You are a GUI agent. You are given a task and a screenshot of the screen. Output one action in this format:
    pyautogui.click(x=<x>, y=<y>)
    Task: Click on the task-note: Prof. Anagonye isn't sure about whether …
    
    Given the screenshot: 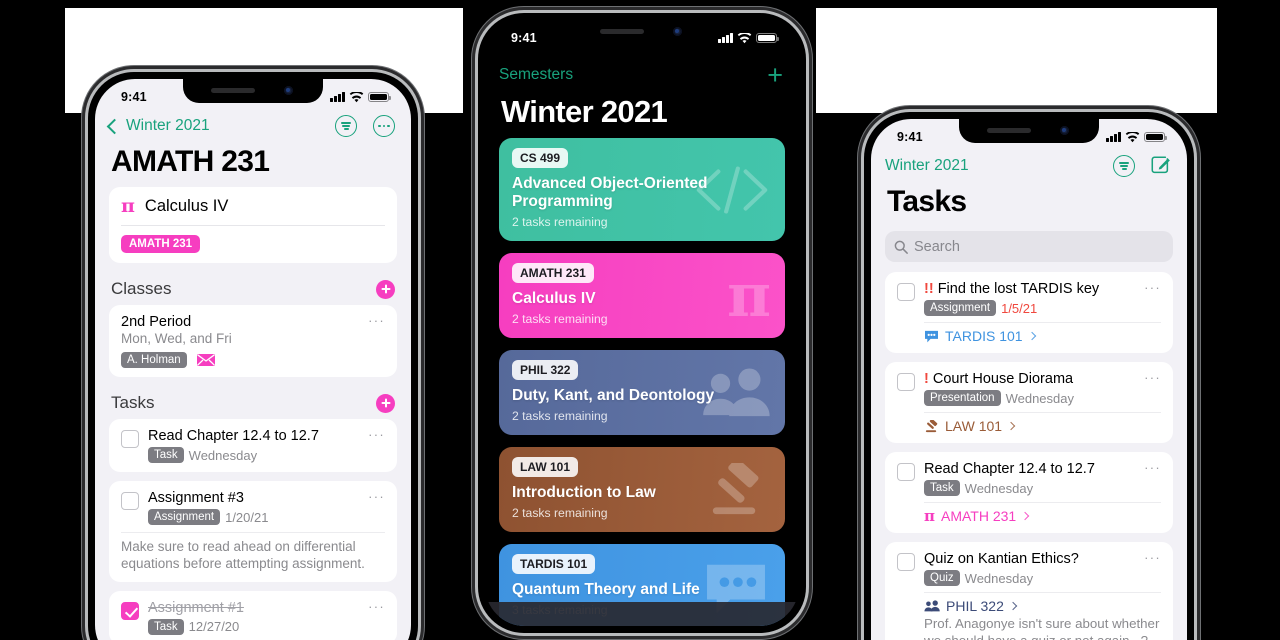 What is the action you would take?
    pyautogui.click(x=1042, y=628)
    